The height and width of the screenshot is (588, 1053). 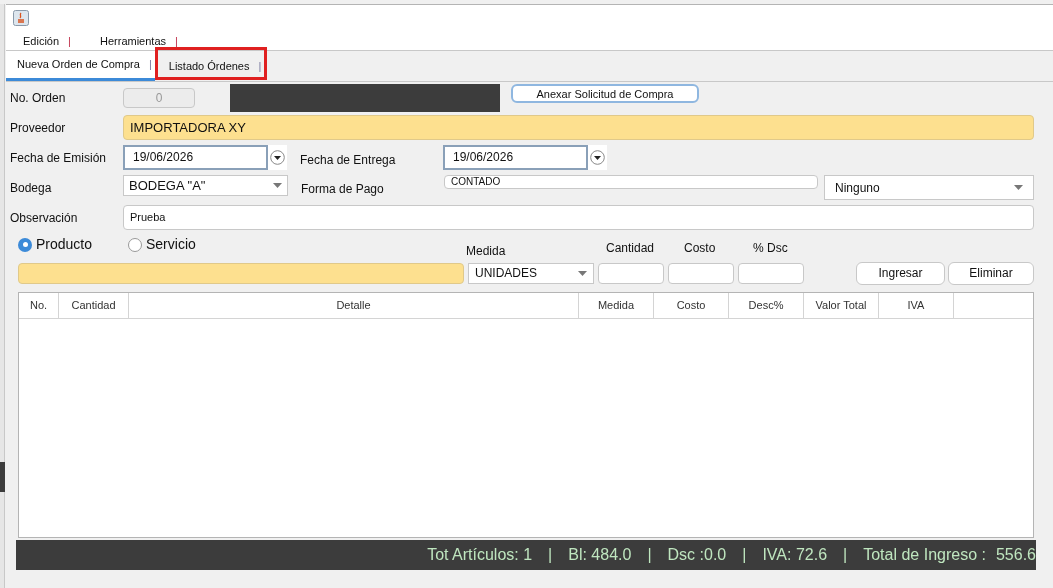 What do you see at coordinates (486, 251) in the screenshot?
I see `column-label: Medida` at bounding box center [486, 251].